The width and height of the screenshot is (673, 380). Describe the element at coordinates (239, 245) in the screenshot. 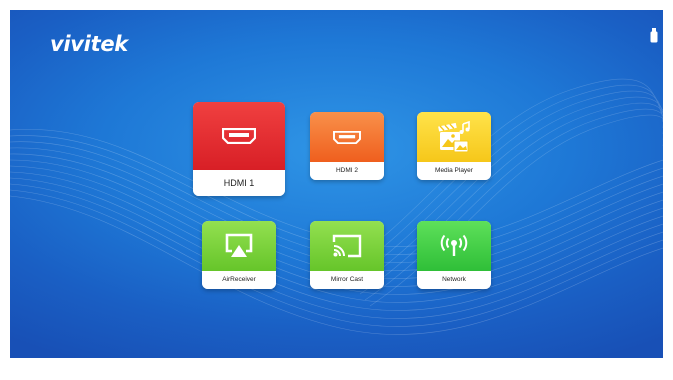

I see `airplay-icon` at that location.